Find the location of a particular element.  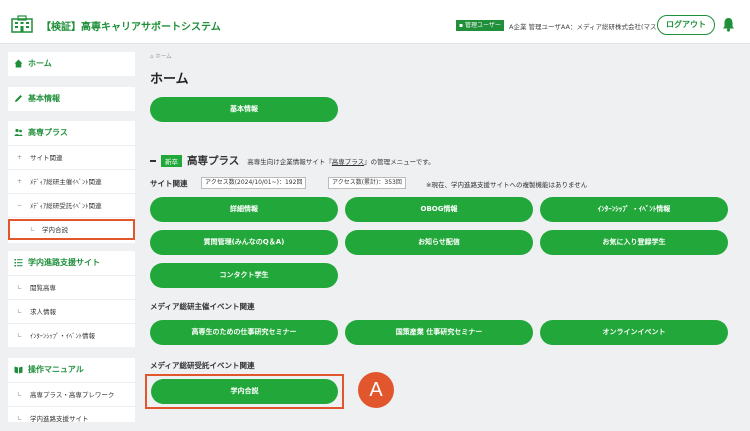

sidebar-manual-card: 操作マニュアル ∟ 高専プラス・高専プレワーク ∟ 学内進路支援サイト is located at coordinates (71, 390).